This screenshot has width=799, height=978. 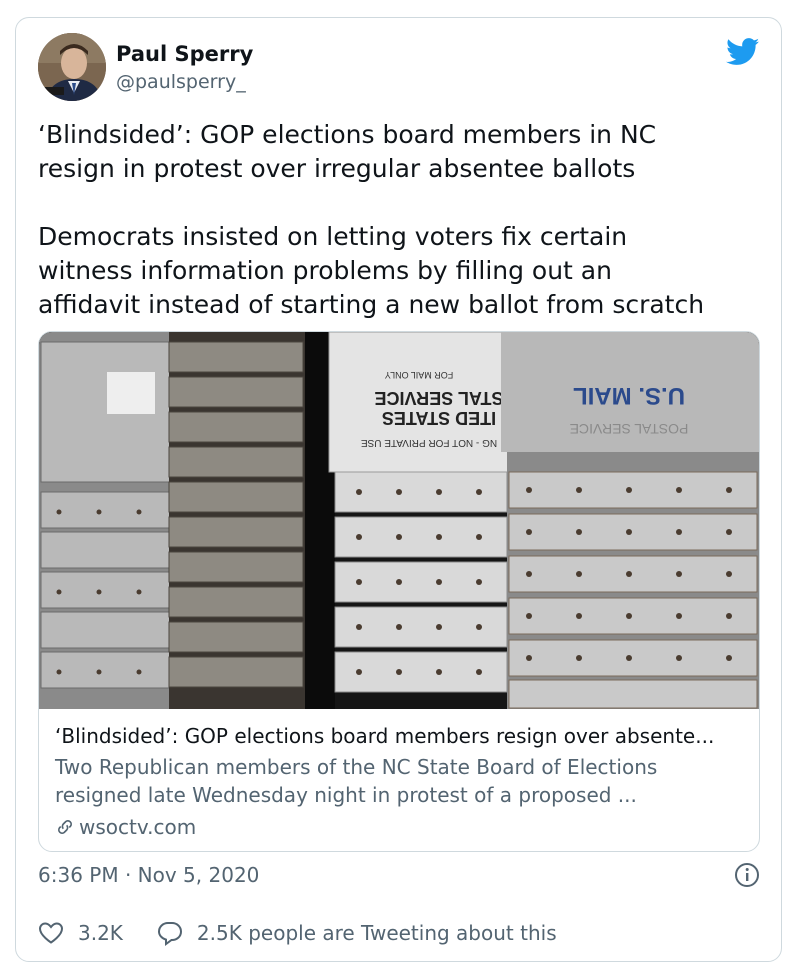 I want to click on avatar, so click(x=72, y=67).